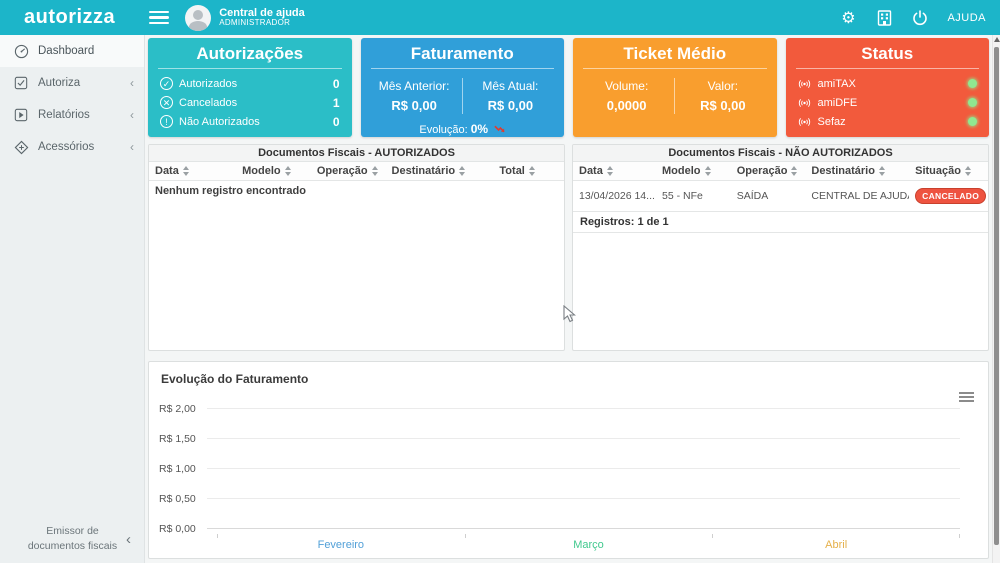 The height and width of the screenshot is (563, 1000). I want to click on menu-toggle-icon, so click(159, 18).